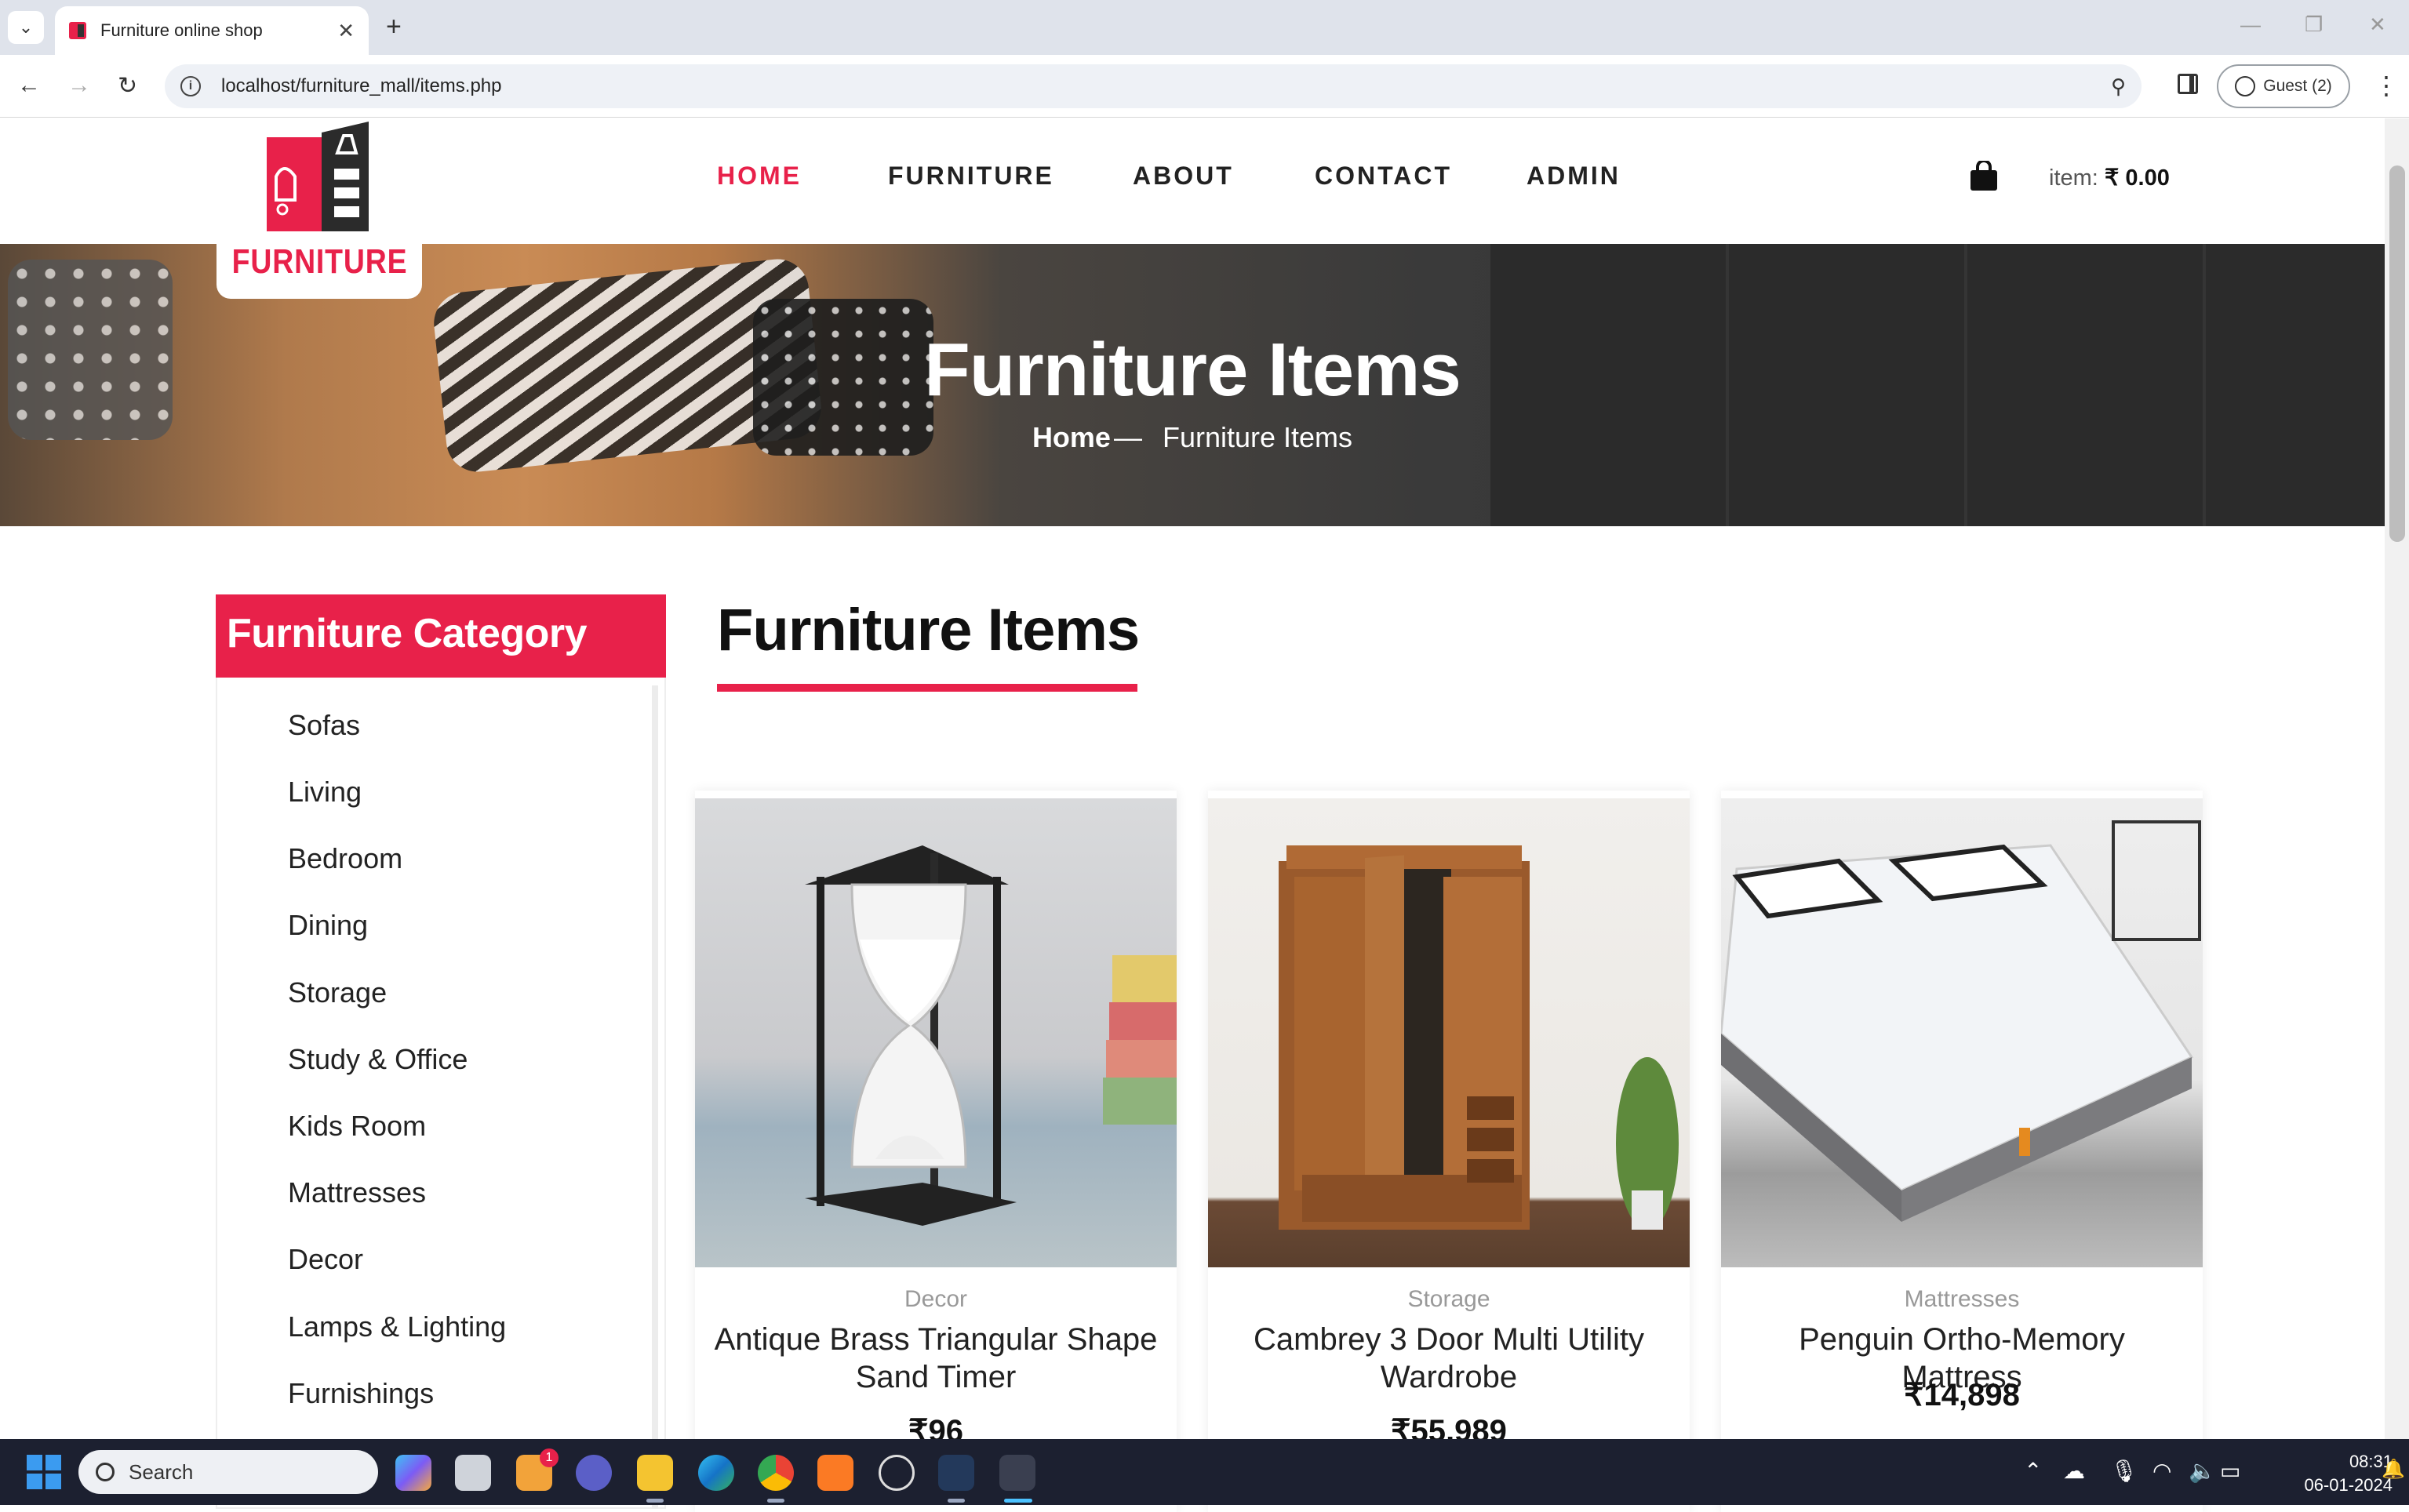 The height and width of the screenshot is (1512, 2409). What do you see at coordinates (1257, 437) in the screenshot?
I see `breadcrumb-current: Furniture Items` at bounding box center [1257, 437].